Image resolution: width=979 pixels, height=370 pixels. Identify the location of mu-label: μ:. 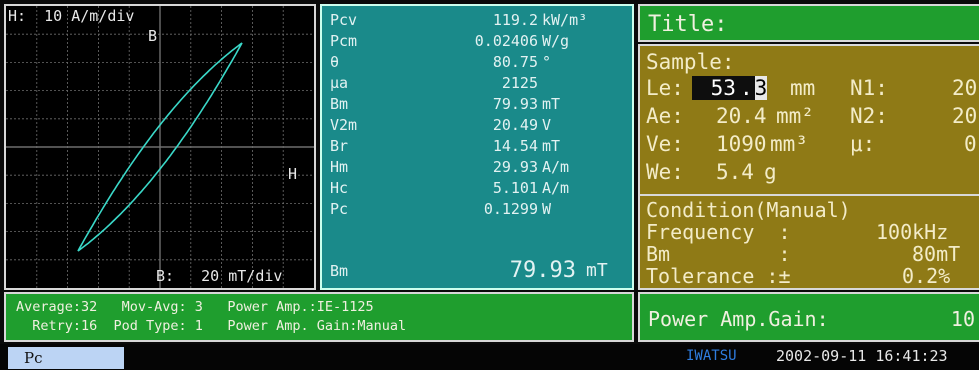
(863, 144).